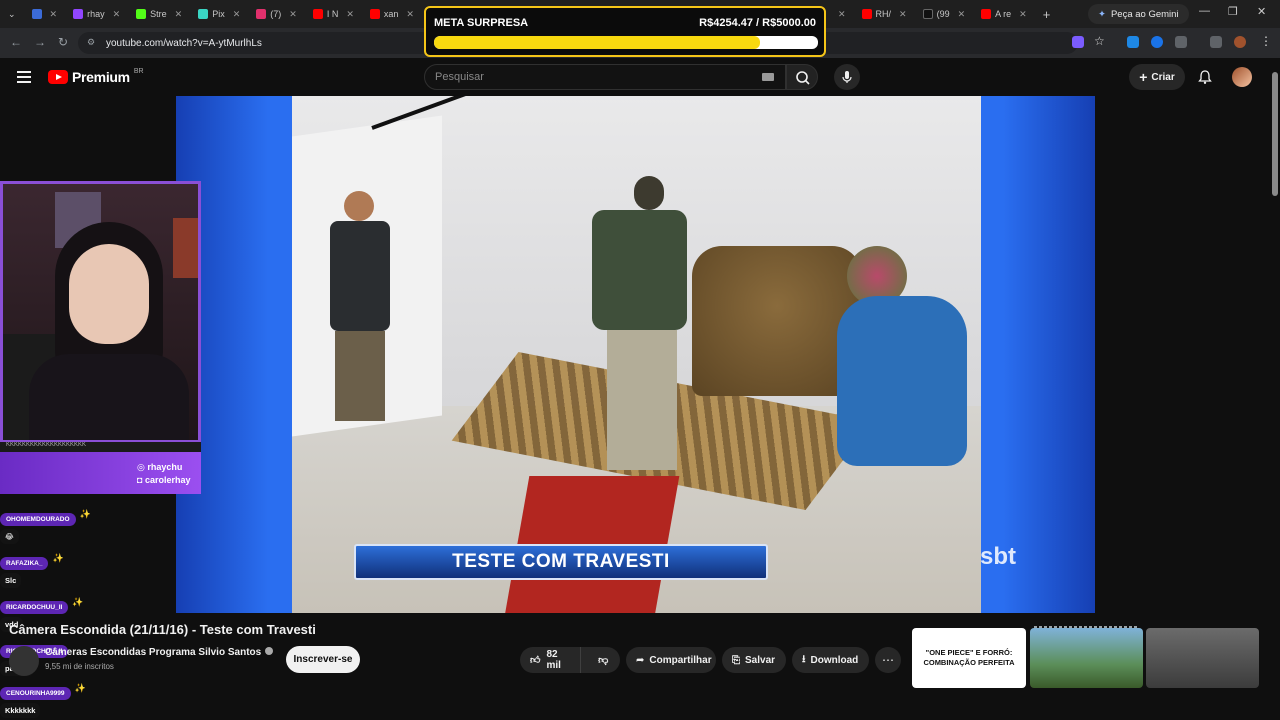 The height and width of the screenshot is (720, 1280). I want to click on search-icon, so click(803, 78).